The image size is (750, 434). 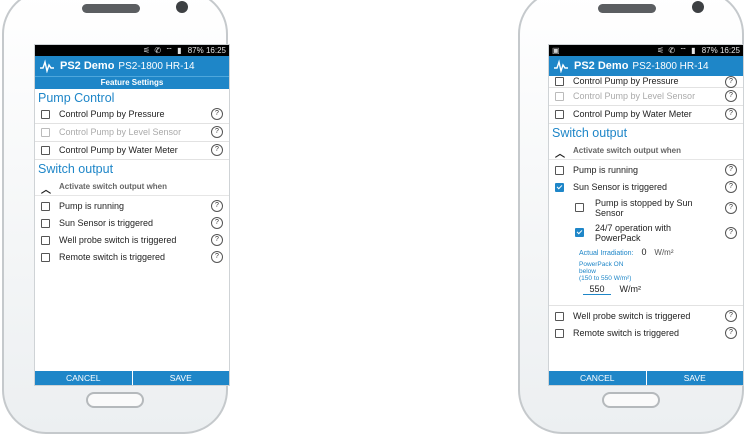 I want to click on powerpack-line-3: (150 to 550 W/m²), so click(x=605, y=278).